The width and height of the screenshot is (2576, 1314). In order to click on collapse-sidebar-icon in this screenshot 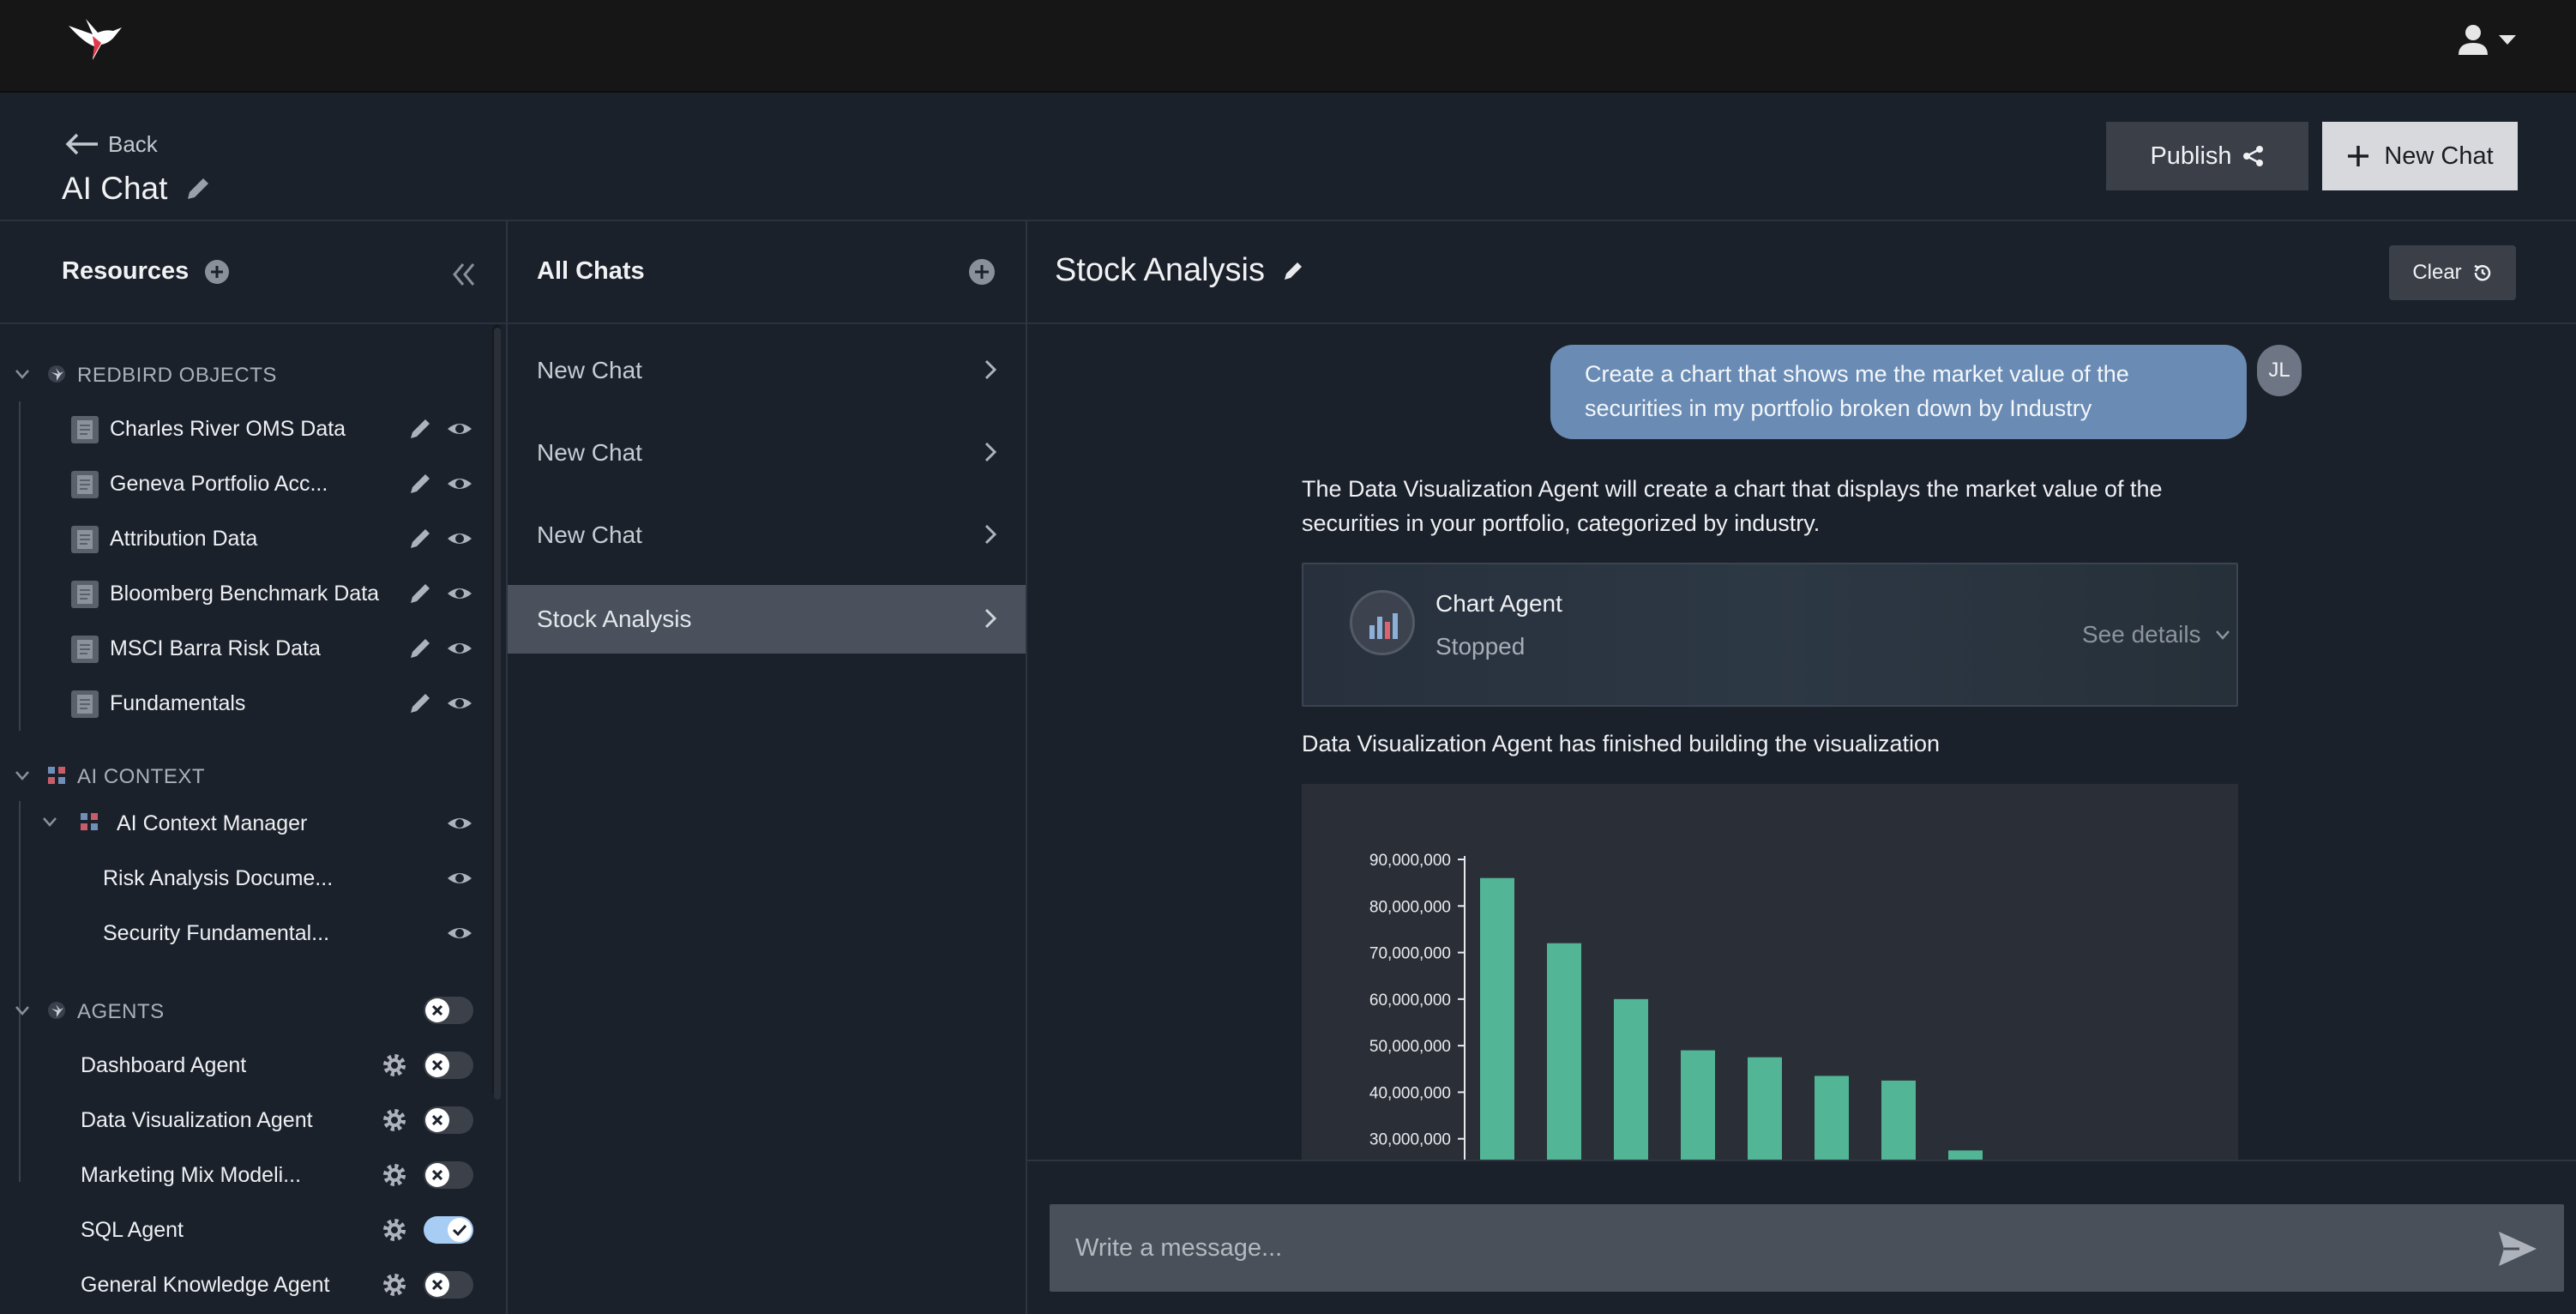, I will do `click(463, 274)`.